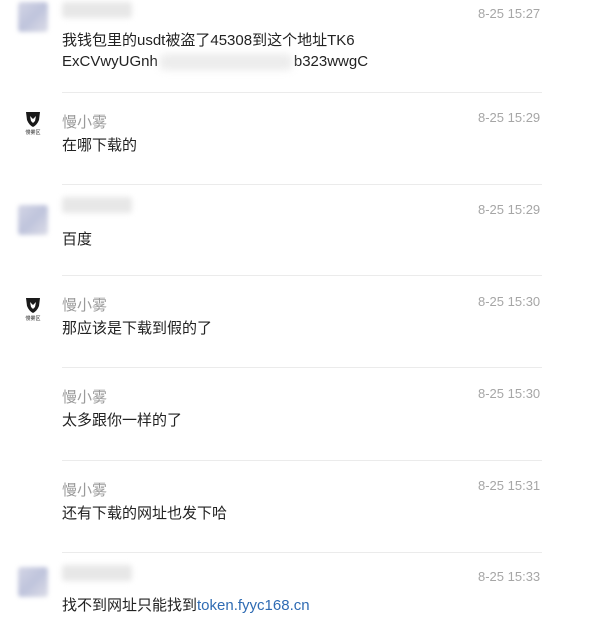 Image resolution: width=614 pixels, height=641 pixels. I want to click on message-text: 还有下载的网址也发下哈, so click(145, 513).